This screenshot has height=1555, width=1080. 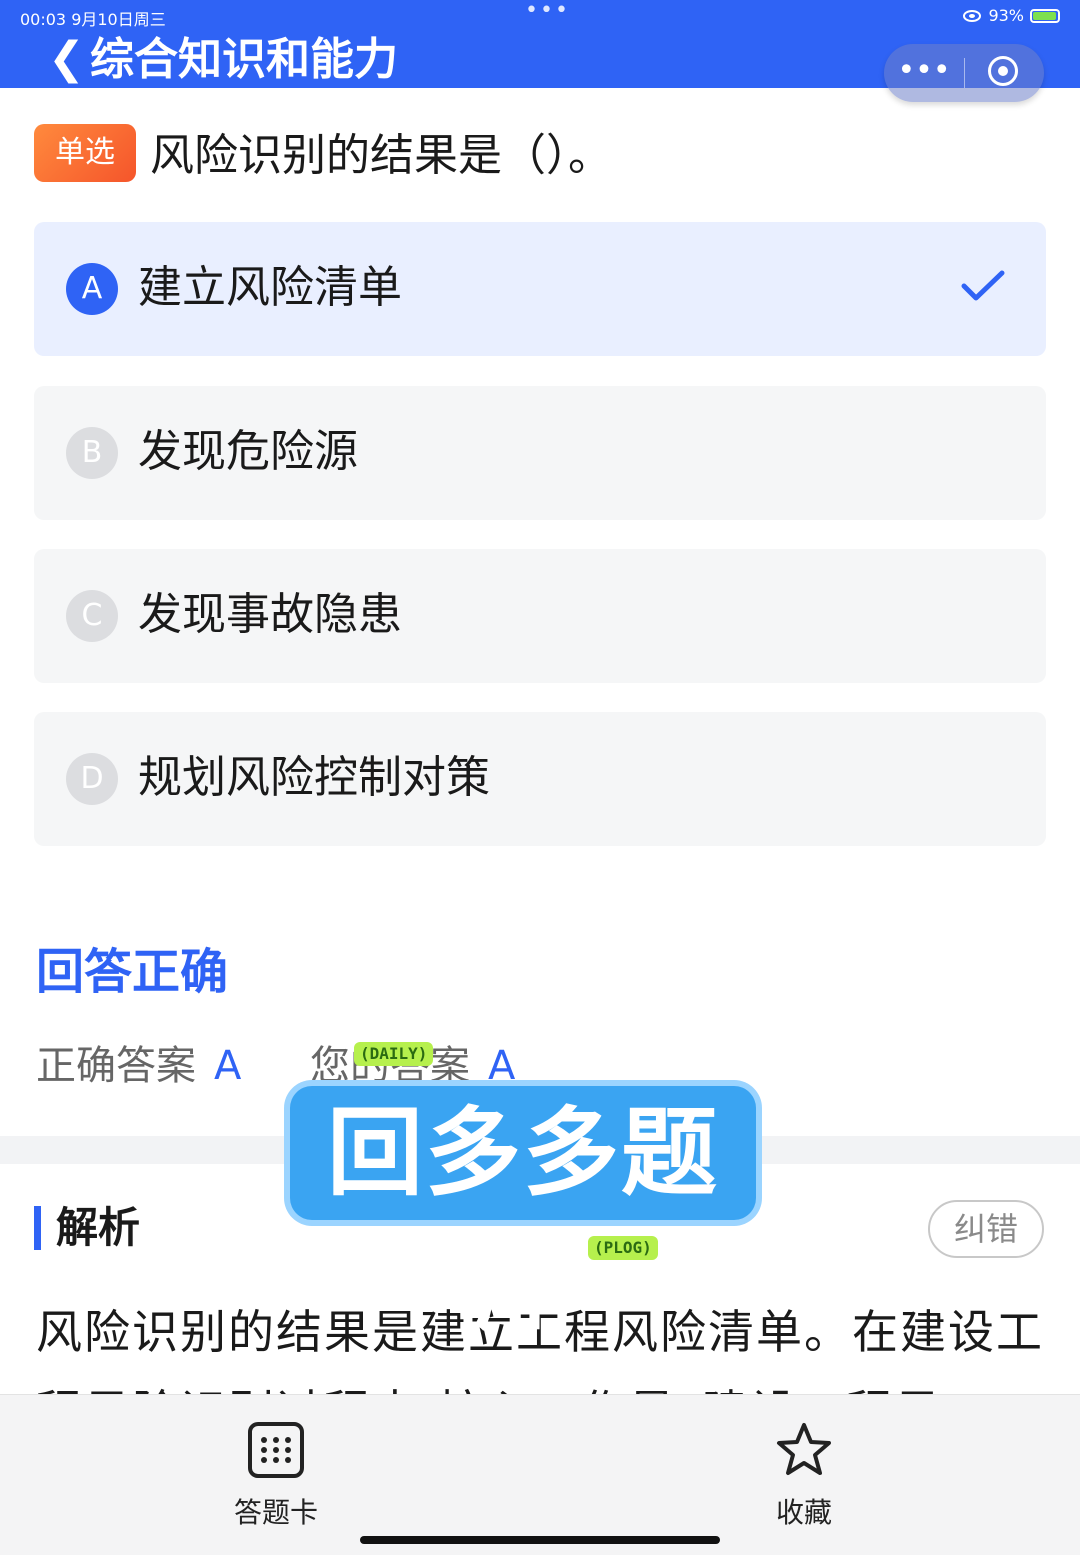 I want to click on watermark-tag-daily: (DAILY), so click(x=394, y=1054).